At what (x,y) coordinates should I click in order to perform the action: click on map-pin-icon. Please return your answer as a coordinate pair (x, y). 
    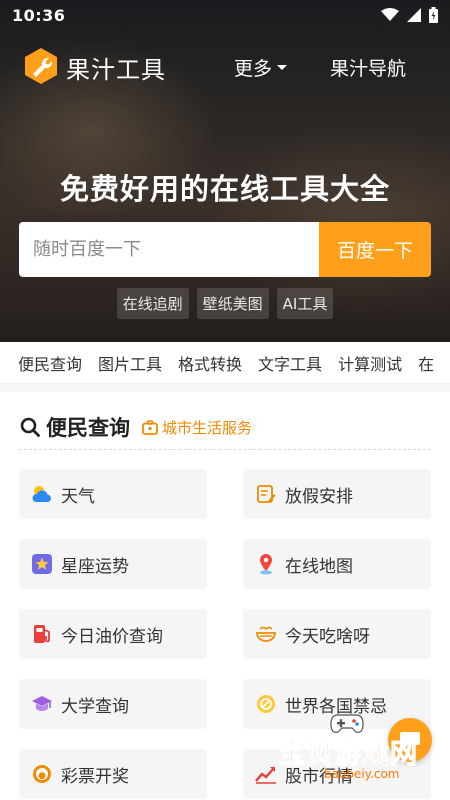
    Looking at the image, I should click on (266, 564).